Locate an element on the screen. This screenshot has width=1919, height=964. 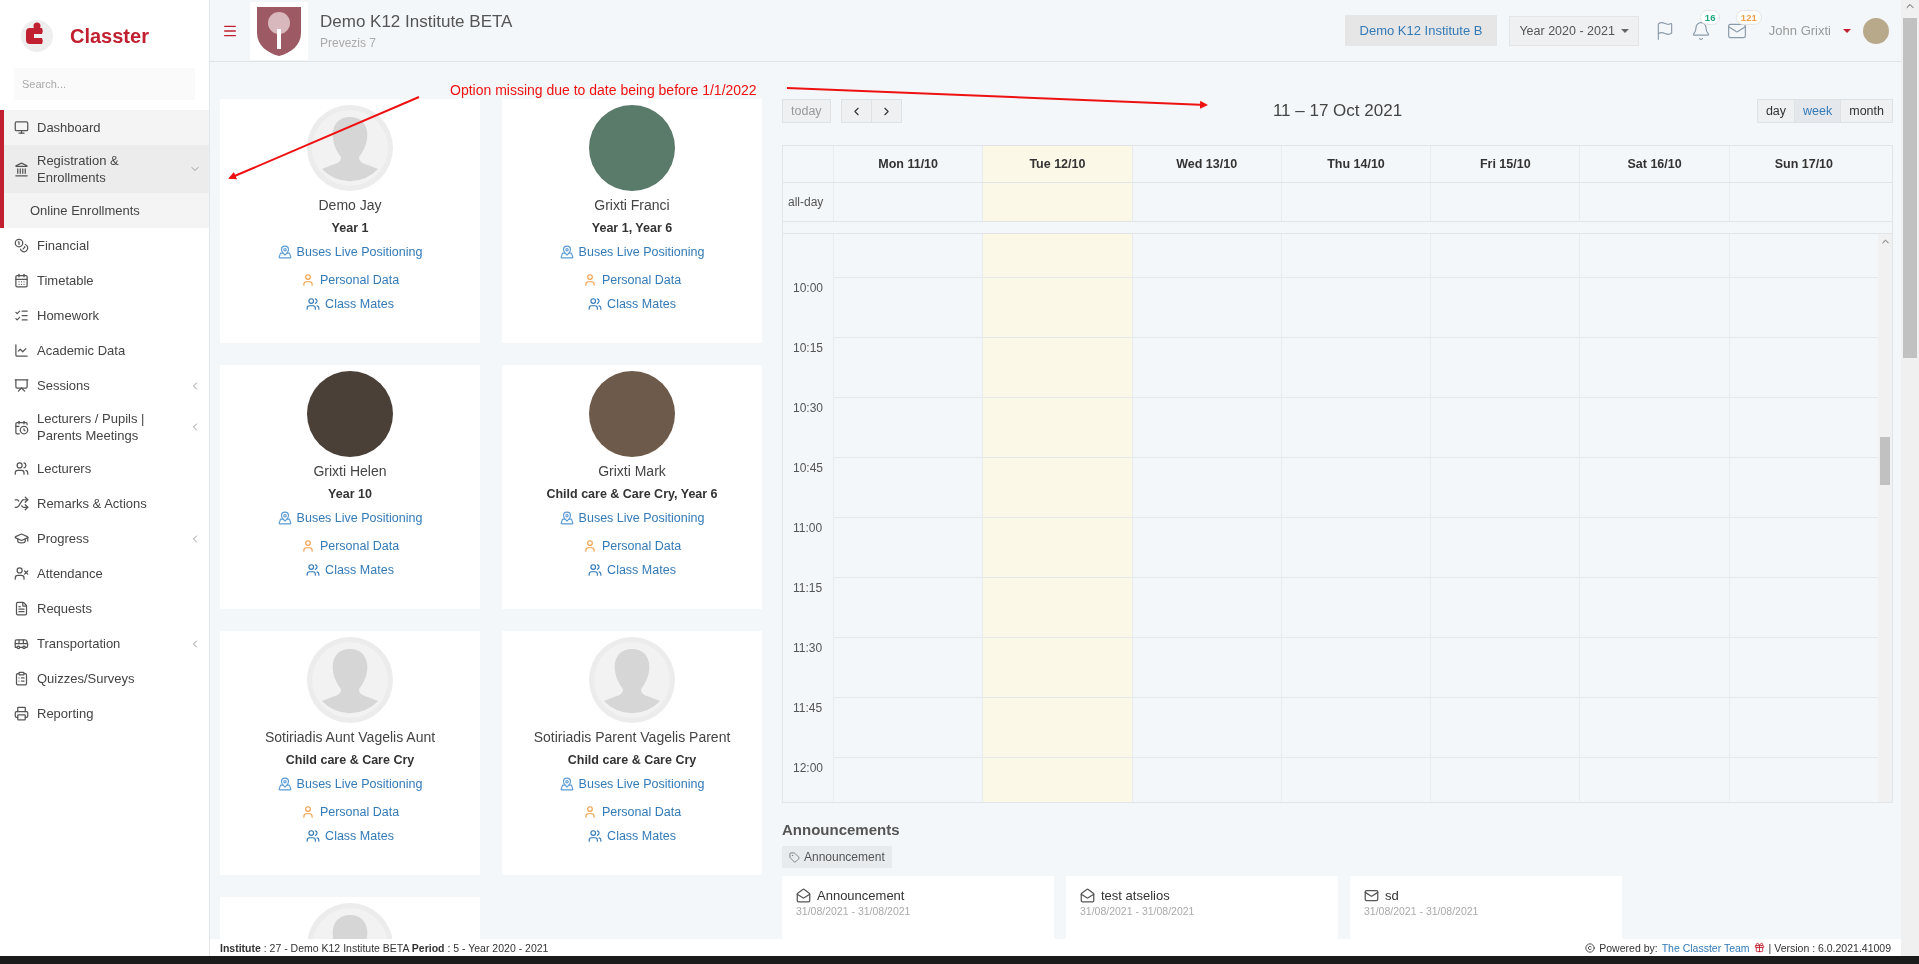
year-dropdown: Year 2020 - 2021 is located at coordinates (1574, 30).